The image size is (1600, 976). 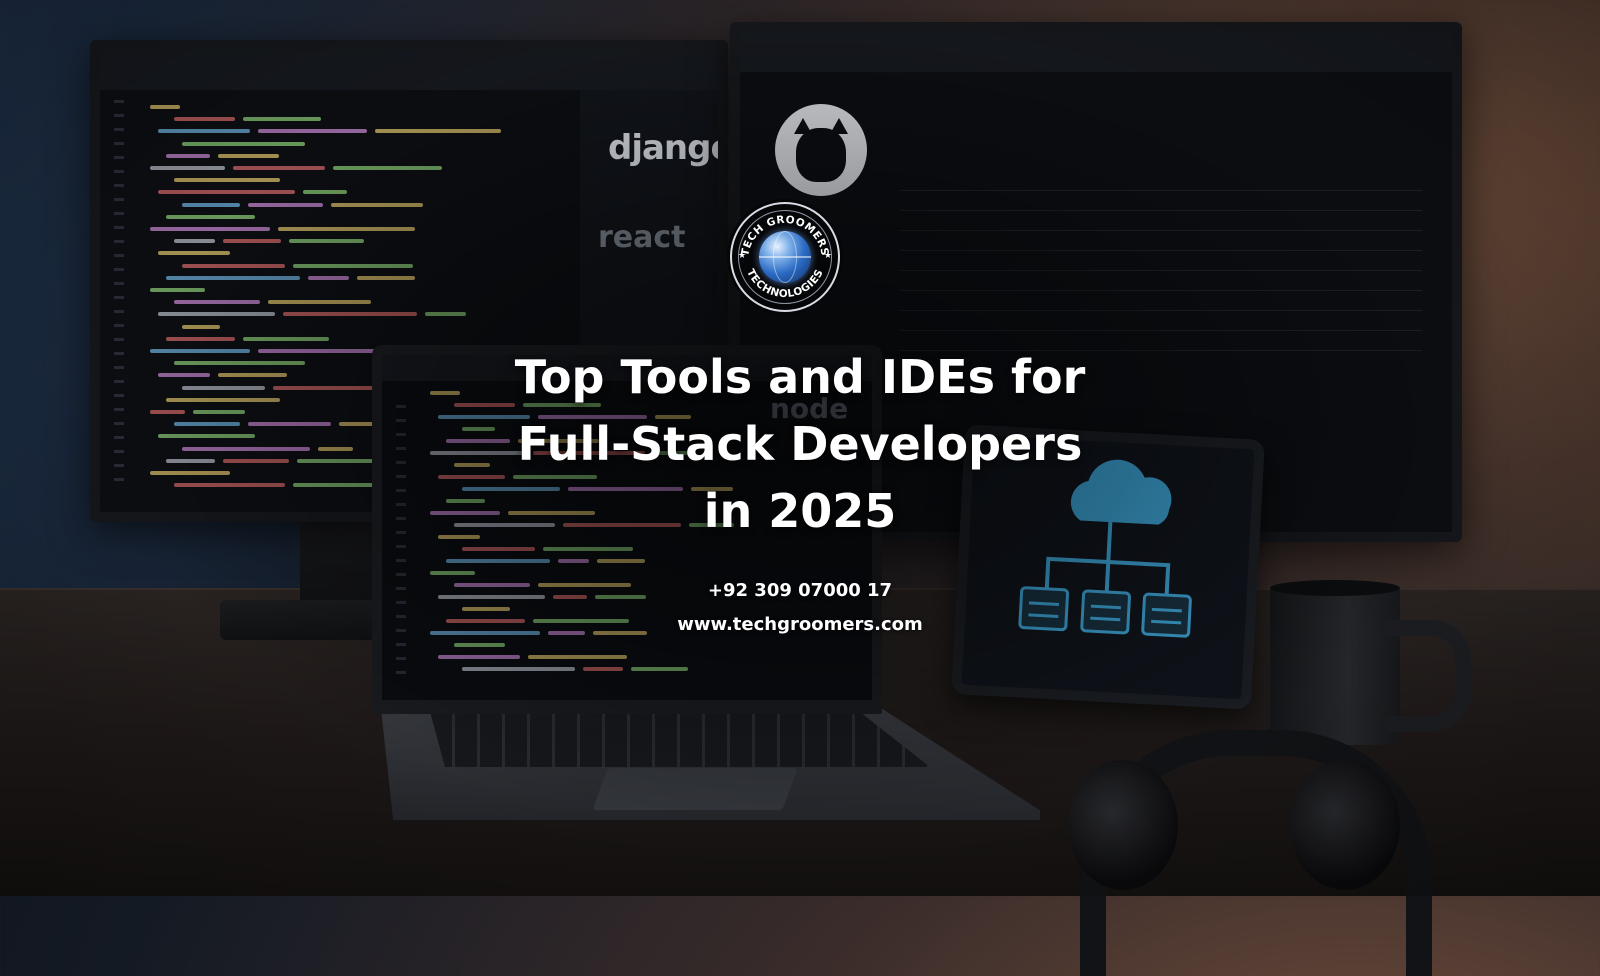 I want to click on headline-line-1: Top Tools and IDEs for, so click(x=800, y=377).